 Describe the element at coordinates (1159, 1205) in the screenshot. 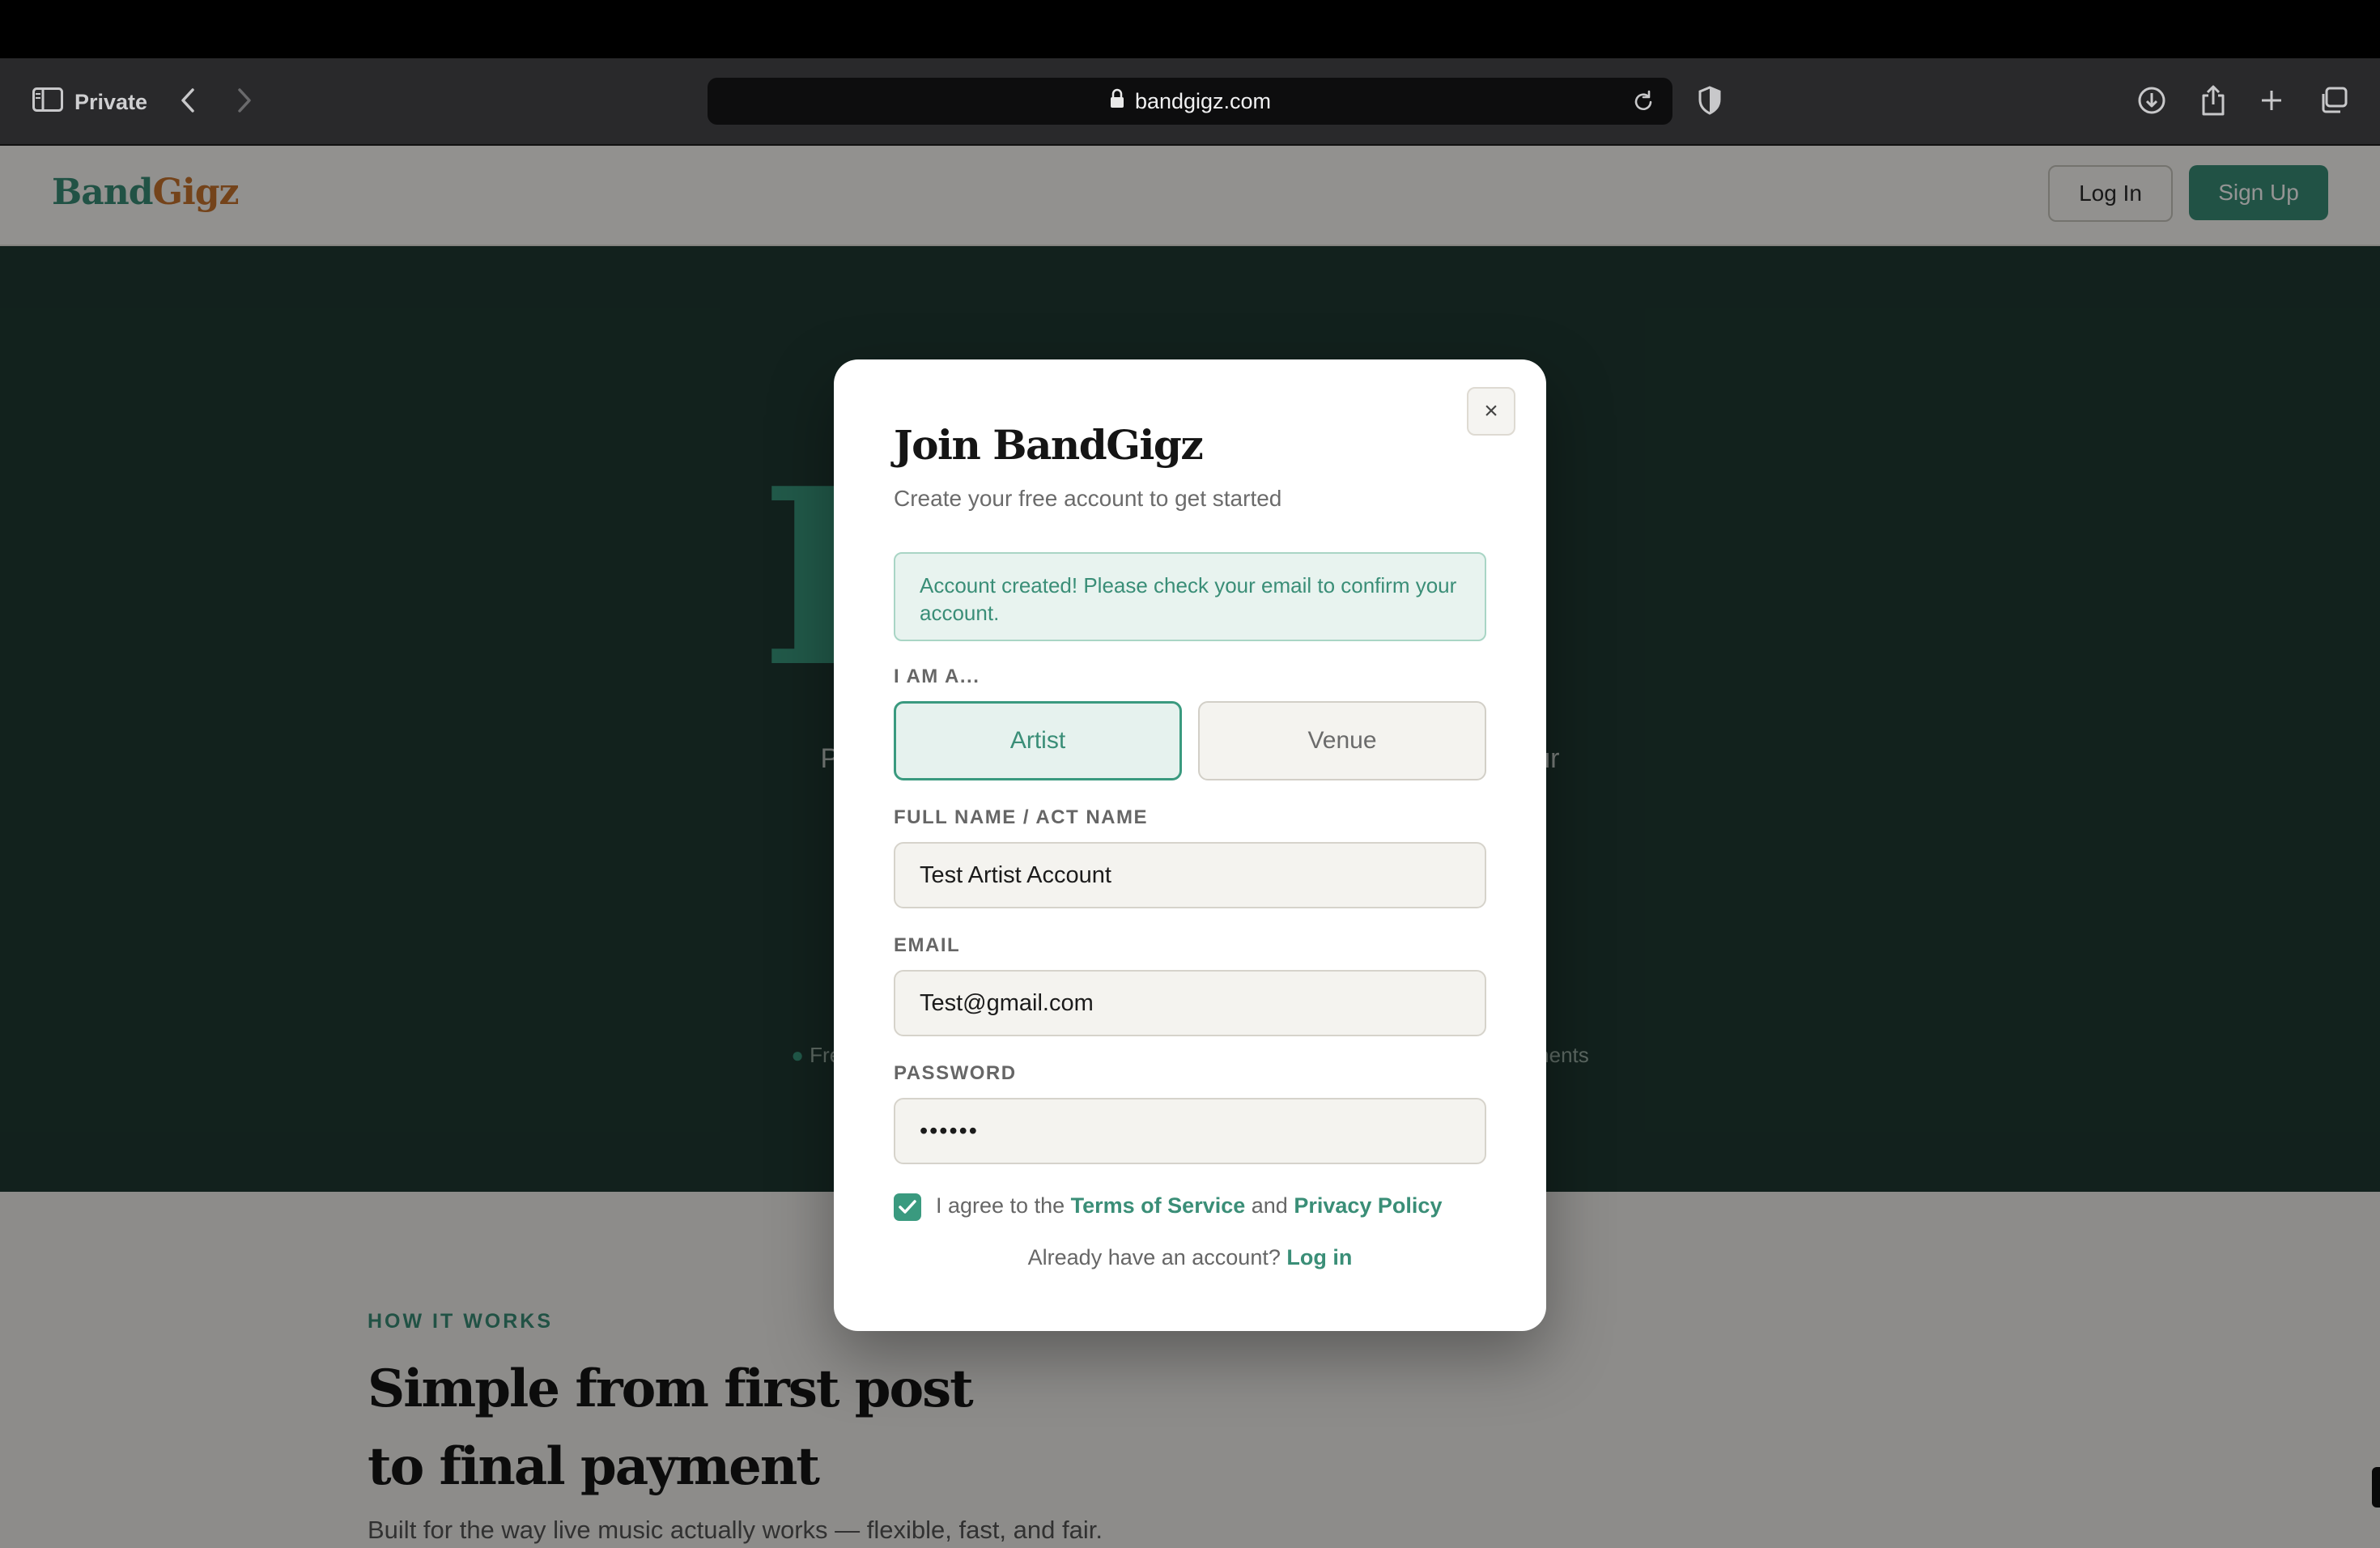

I see `terms-link: Terms of Service` at that location.